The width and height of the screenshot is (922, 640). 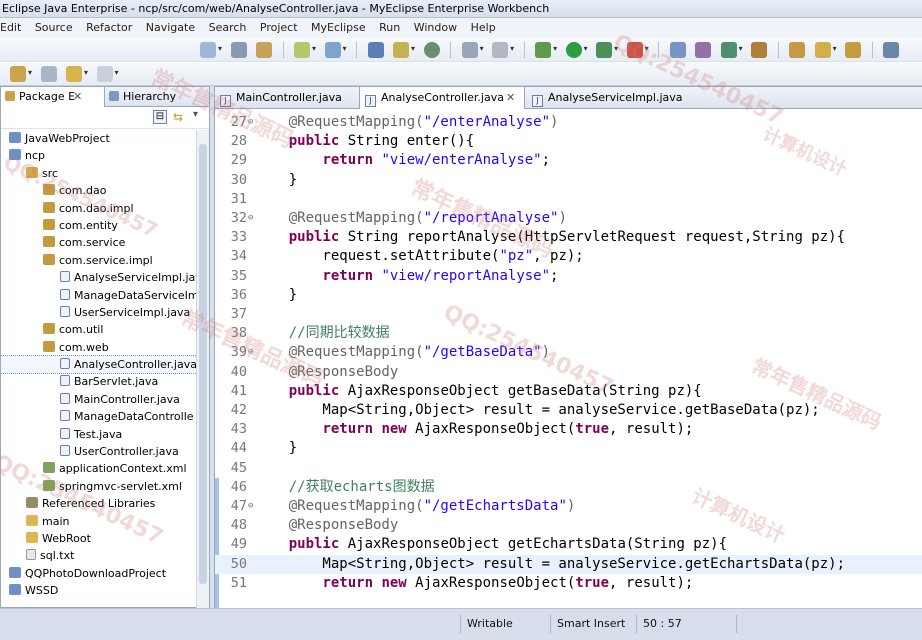 What do you see at coordinates (99, 155) in the screenshot?
I see `tree-item: ncp` at bounding box center [99, 155].